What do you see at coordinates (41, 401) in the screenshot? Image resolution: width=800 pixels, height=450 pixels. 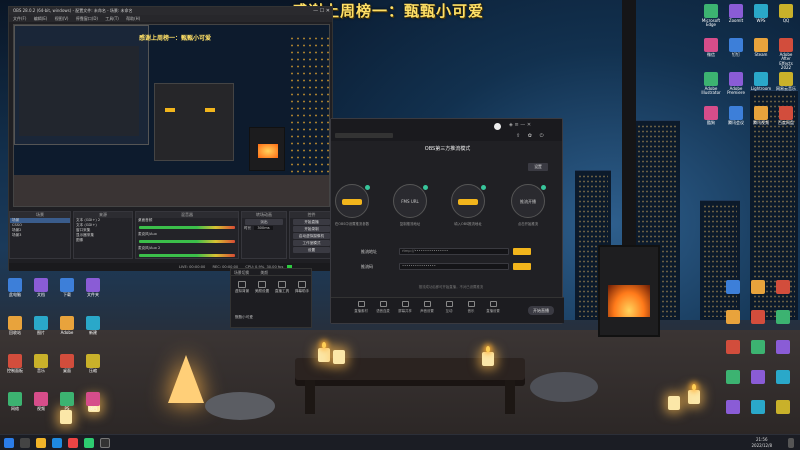 I see `desktop-icon: 视频` at bounding box center [41, 401].